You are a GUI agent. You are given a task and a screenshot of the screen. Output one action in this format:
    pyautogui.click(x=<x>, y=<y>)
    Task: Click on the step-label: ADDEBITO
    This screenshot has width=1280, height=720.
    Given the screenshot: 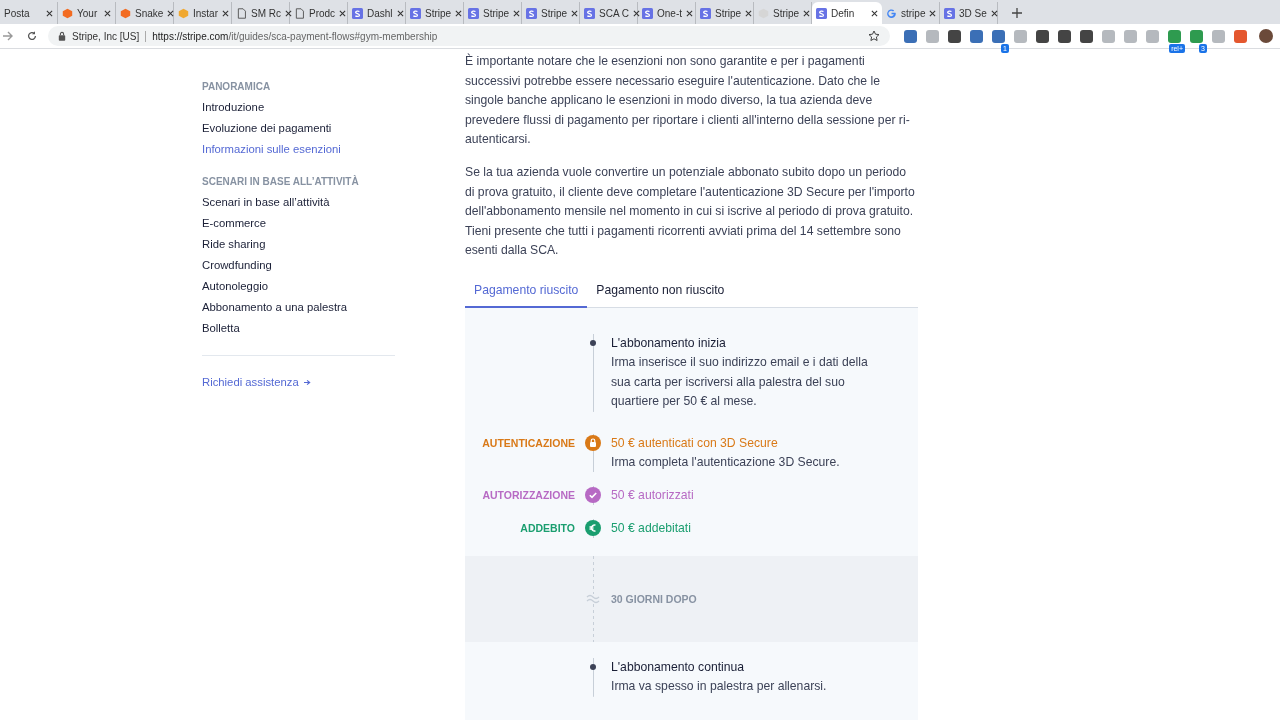 What is the action you would take?
    pyautogui.click(x=547, y=528)
    